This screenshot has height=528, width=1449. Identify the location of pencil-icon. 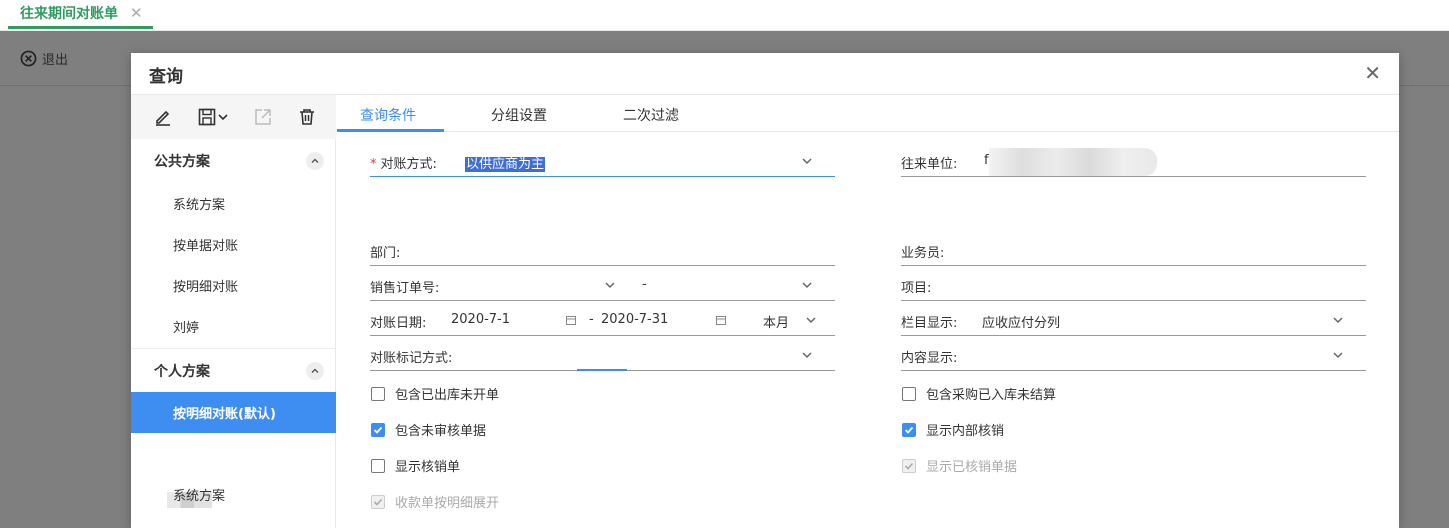
(163, 118).